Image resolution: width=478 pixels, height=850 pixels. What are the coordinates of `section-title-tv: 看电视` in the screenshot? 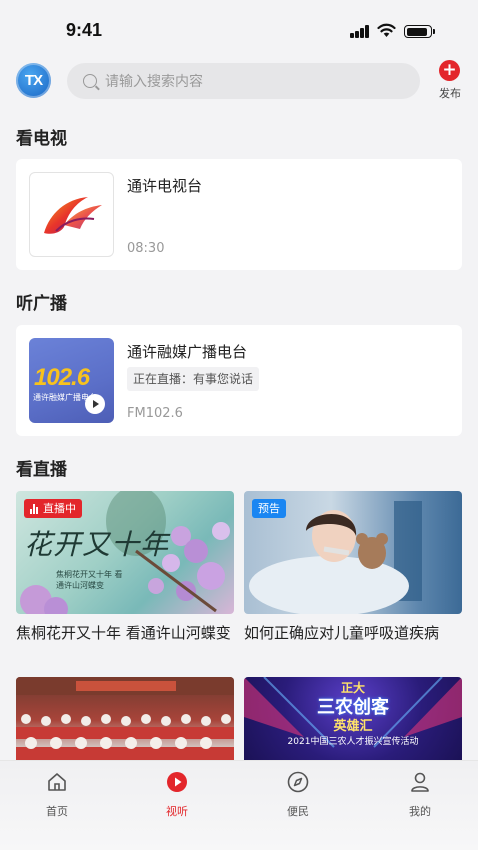 It's located at (41, 139).